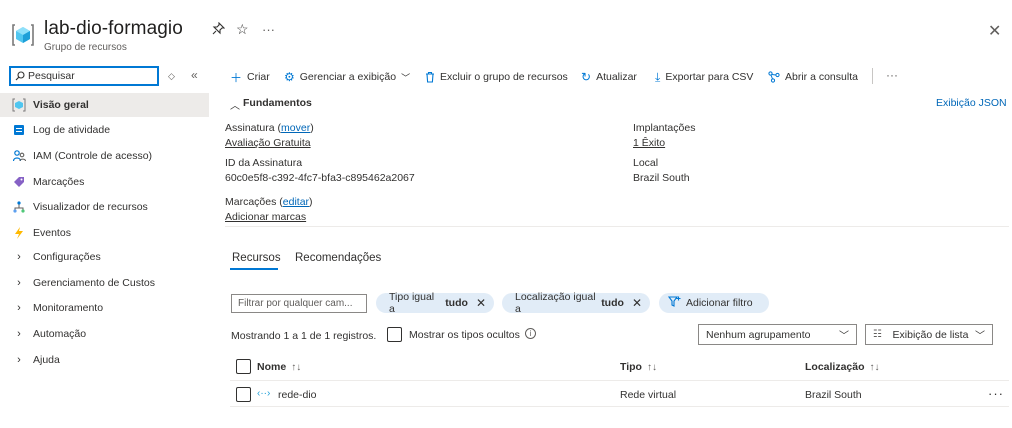 The image size is (1012, 428). Describe the element at coordinates (243, 394) in the screenshot. I see `row-checkbox` at that location.